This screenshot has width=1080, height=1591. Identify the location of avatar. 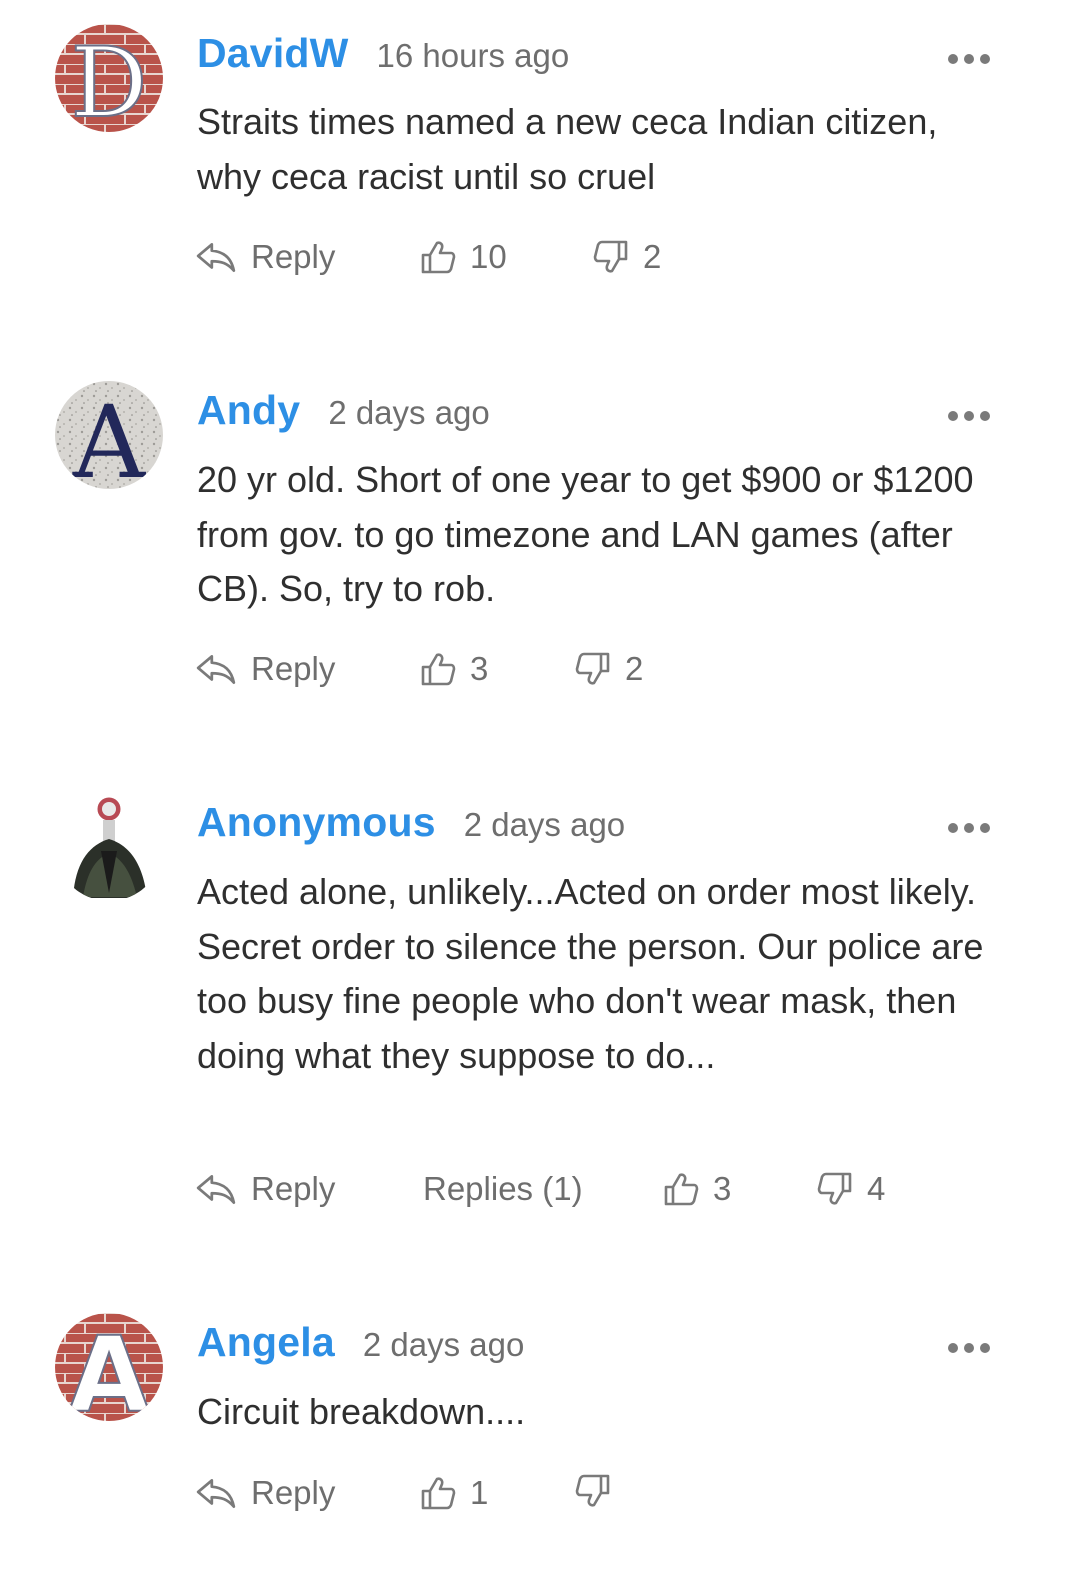
(109, 847).